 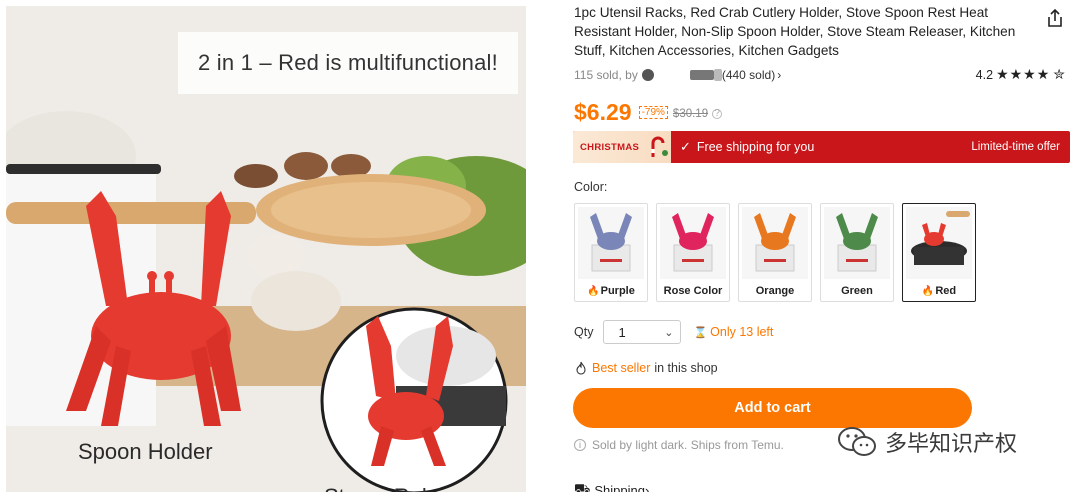 I want to click on share-icon, so click(x=1055, y=18).